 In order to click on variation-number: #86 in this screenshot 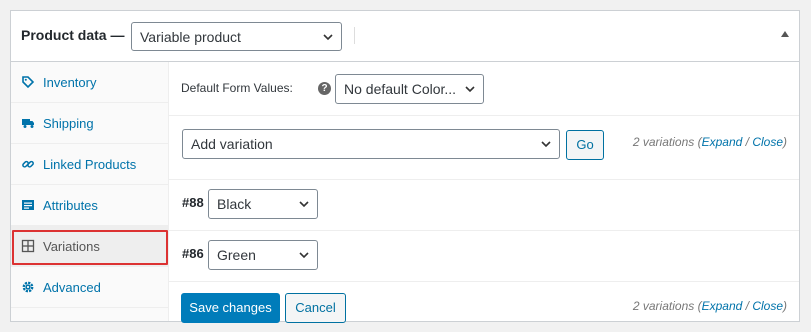, I will do `click(193, 253)`.